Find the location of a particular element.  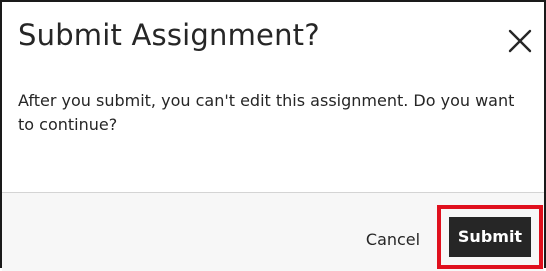

close-icon is located at coordinates (520, 41).